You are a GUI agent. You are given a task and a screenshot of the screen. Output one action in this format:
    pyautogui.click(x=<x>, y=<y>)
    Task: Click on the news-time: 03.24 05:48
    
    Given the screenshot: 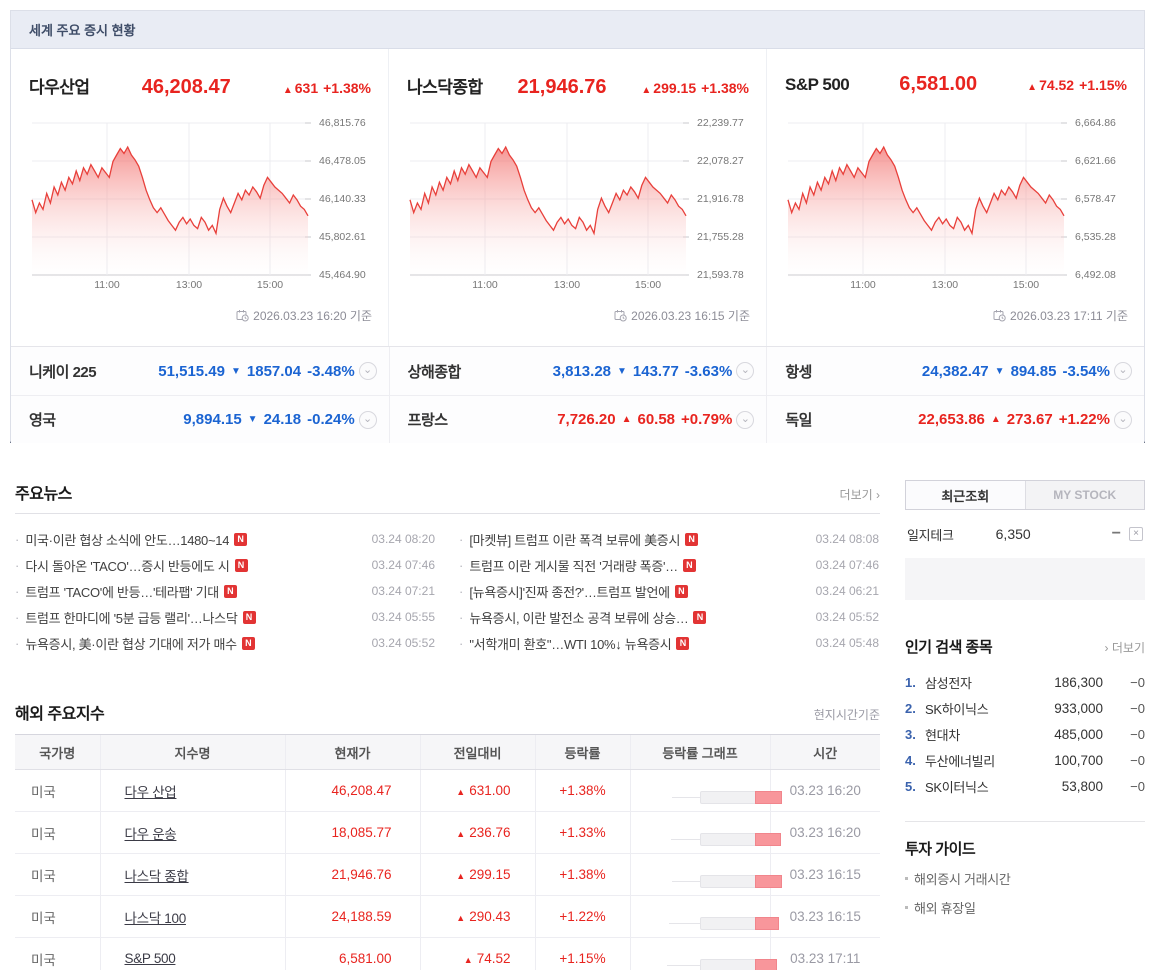 What is the action you would take?
    pyautogui.click(x=847, y=643)
    